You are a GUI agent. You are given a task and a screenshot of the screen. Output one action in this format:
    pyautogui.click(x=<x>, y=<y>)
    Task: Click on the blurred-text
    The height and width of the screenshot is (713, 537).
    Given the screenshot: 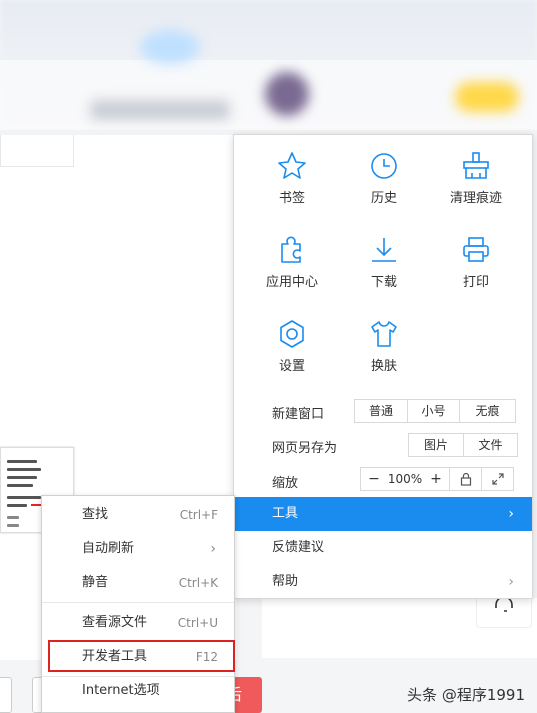 What is the action you would take?
    pyautogui.click(x=160, y=110)
    